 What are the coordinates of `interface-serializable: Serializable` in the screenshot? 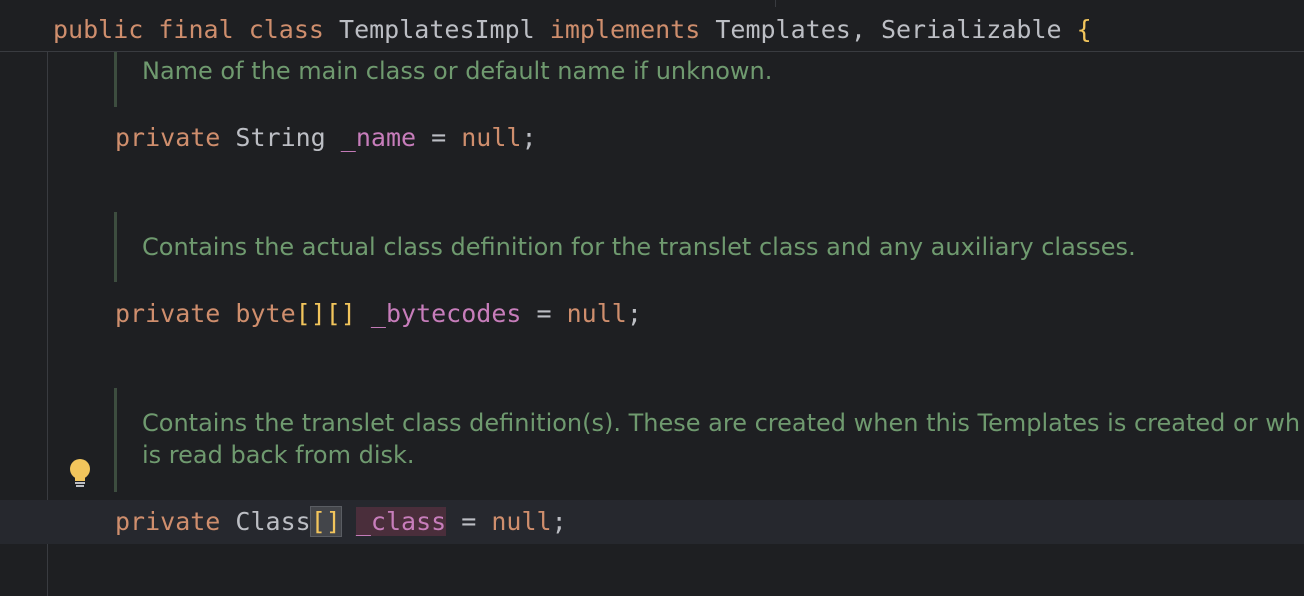 It's located at (971, 29).